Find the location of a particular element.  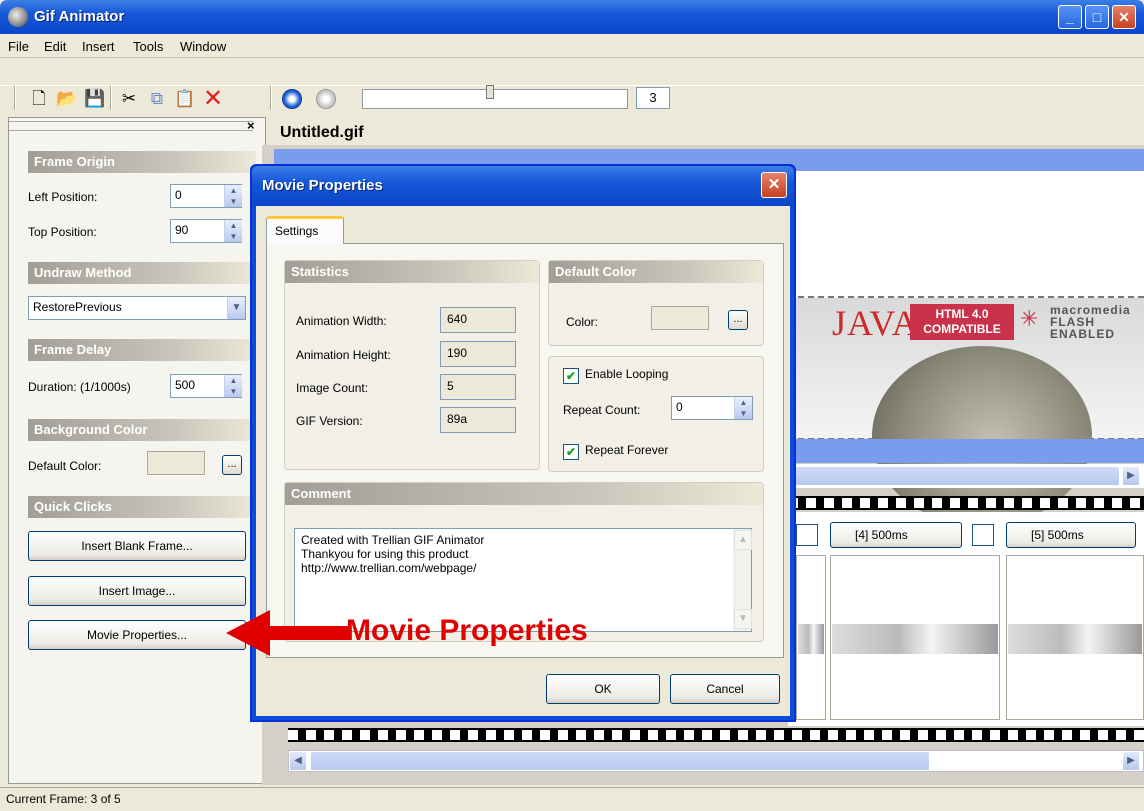

close-button: ✕ is located at coordinates (1124, 17).